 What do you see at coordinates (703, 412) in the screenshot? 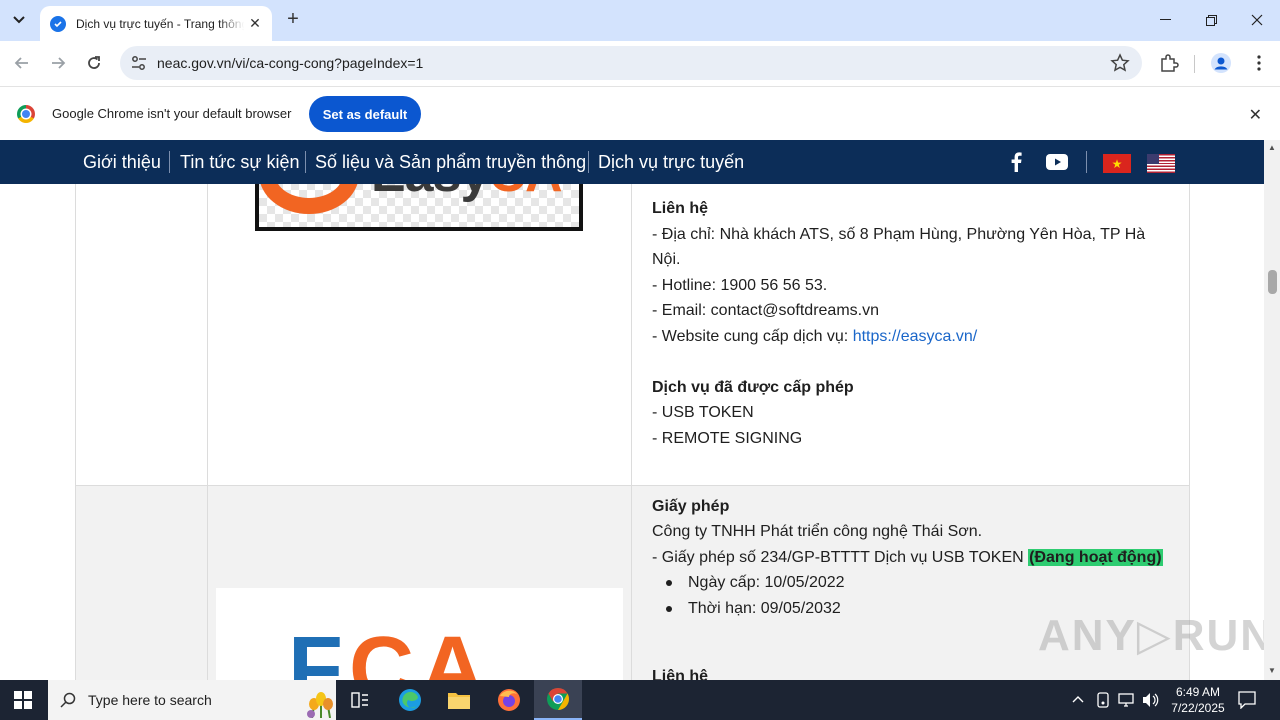
I see `service-item: - USB TOKEN` at bounding box center [703, 412].